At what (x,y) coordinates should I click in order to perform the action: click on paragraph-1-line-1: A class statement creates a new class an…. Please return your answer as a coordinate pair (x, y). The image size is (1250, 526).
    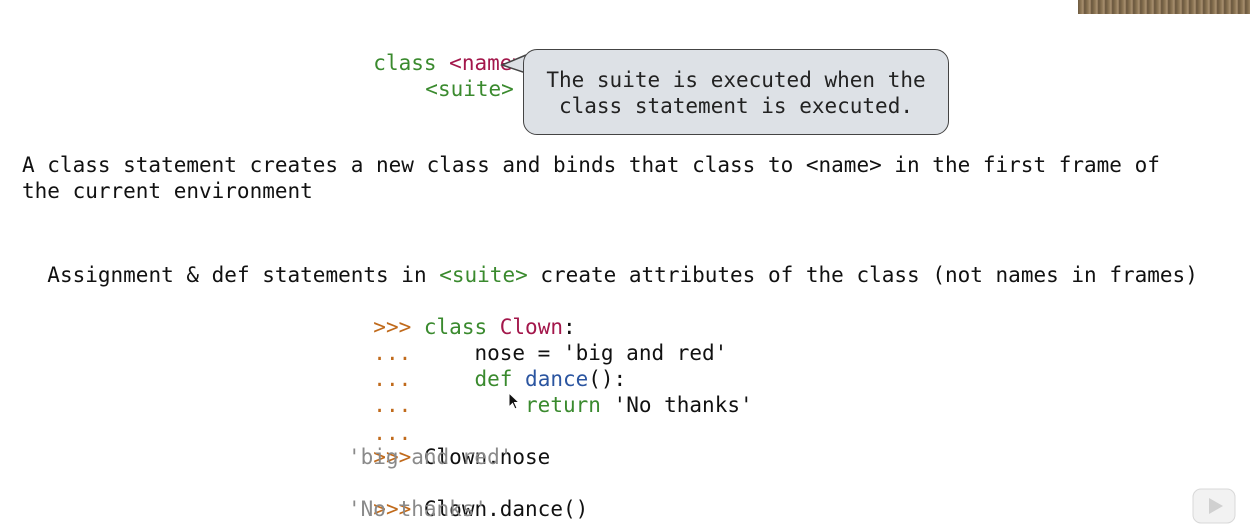
    Looking at the image, I should click on (591, 165).